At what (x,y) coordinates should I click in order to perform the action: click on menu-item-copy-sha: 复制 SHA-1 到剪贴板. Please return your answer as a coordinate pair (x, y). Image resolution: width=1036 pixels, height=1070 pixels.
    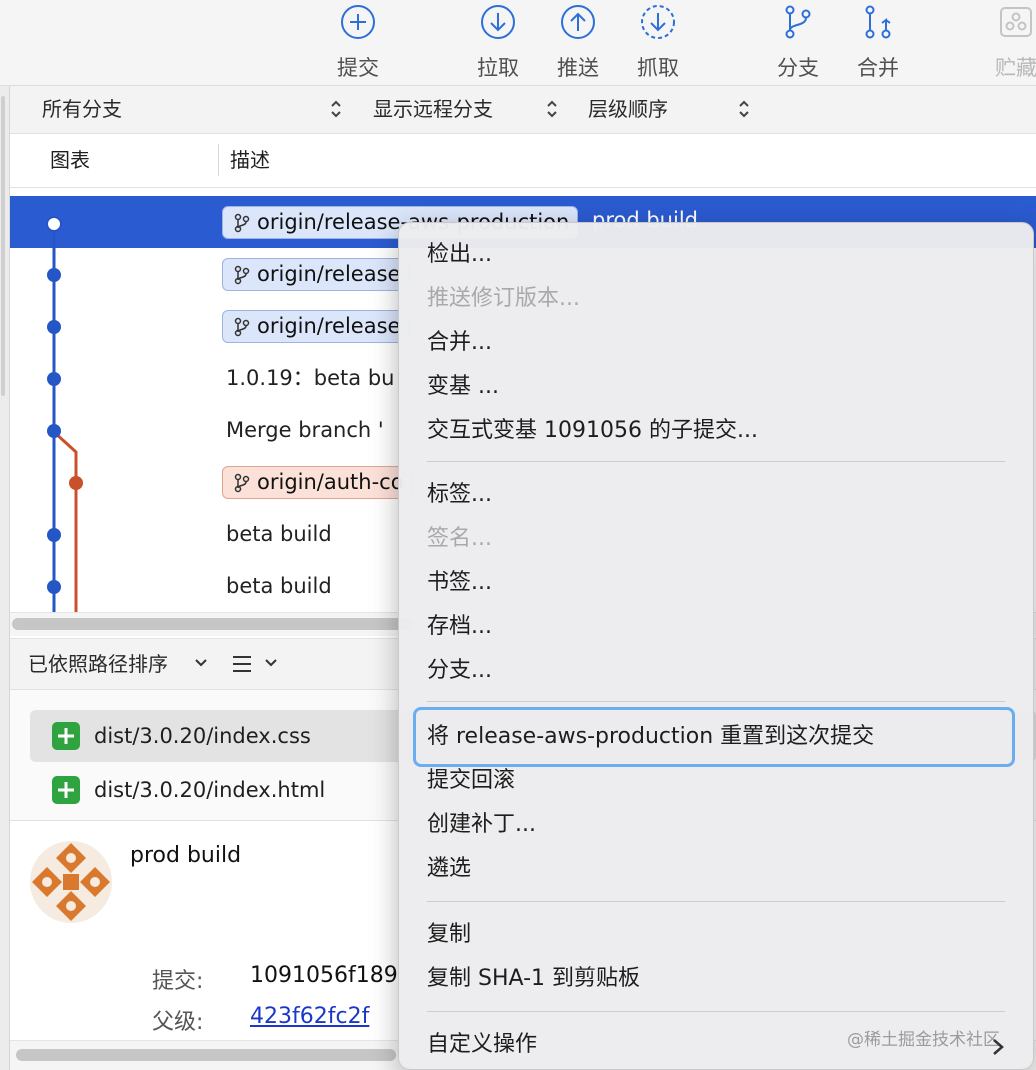
    Looking at the image, I should click on (533, 979).